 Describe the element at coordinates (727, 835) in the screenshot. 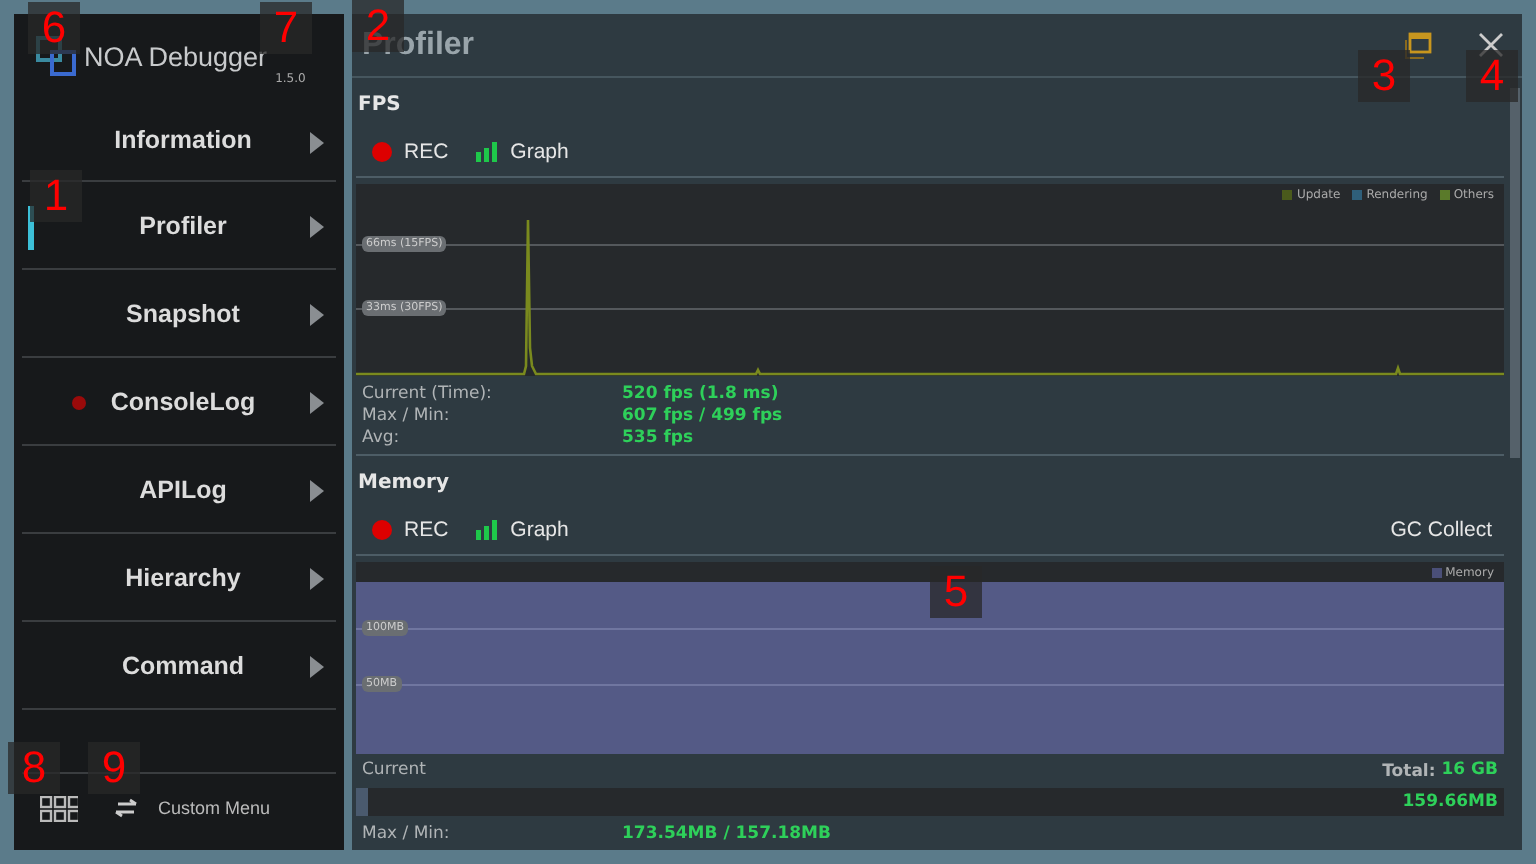

I see `stat-value: 173.54MB / 157.18MB` at that location.